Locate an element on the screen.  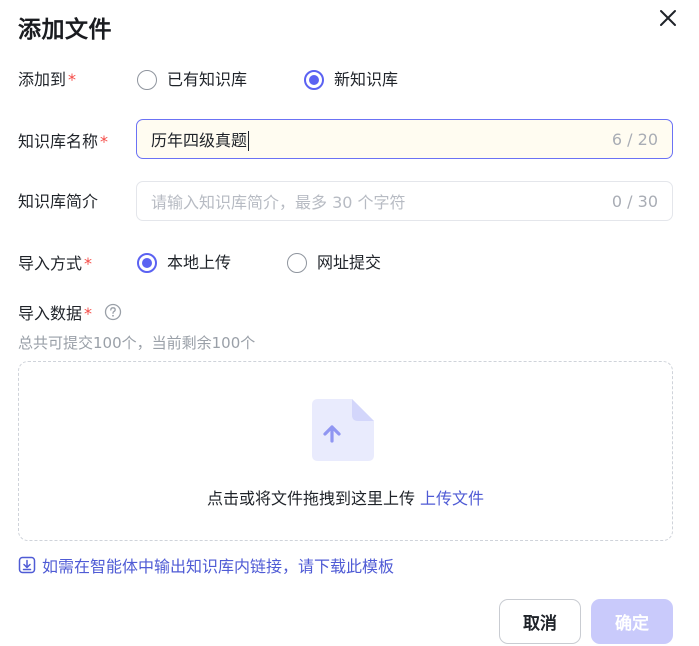
kb-name-label: 知识库名称 * is located at coordinates (63, 141).